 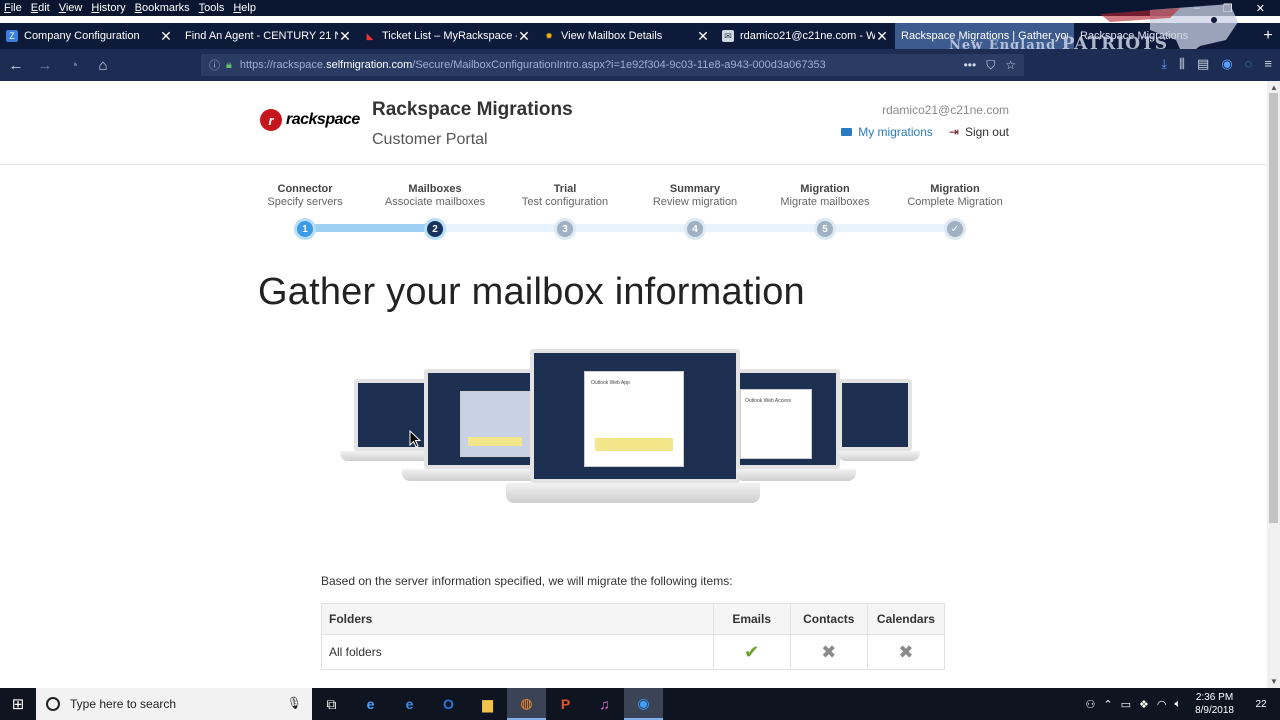 What do you see at coordinates (695, 229) in the screenshot?
I see `step-dot: 4` at bounding box center [695, 229].